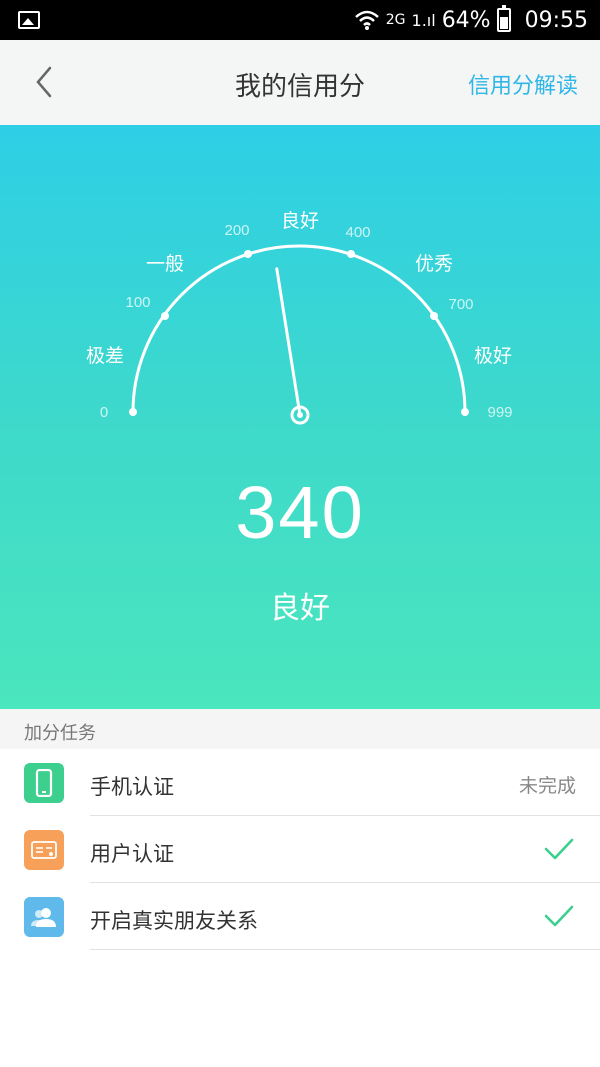  I want to click on id-card-icon, so click(44, 850).